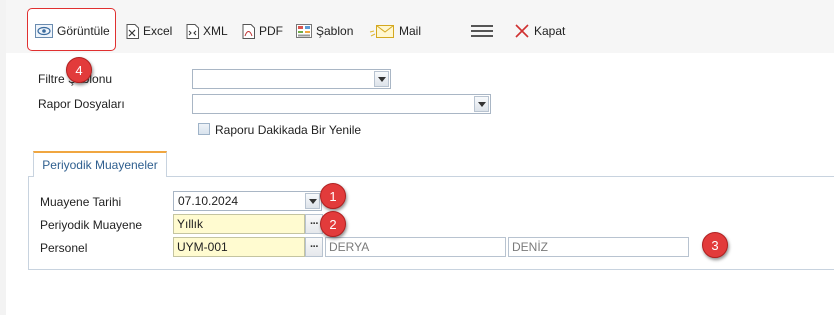  Describe the element at coordinates (91, 225) in the screenshot. I see `periodic-inspection-label: Periyodik Muayene` at that location.